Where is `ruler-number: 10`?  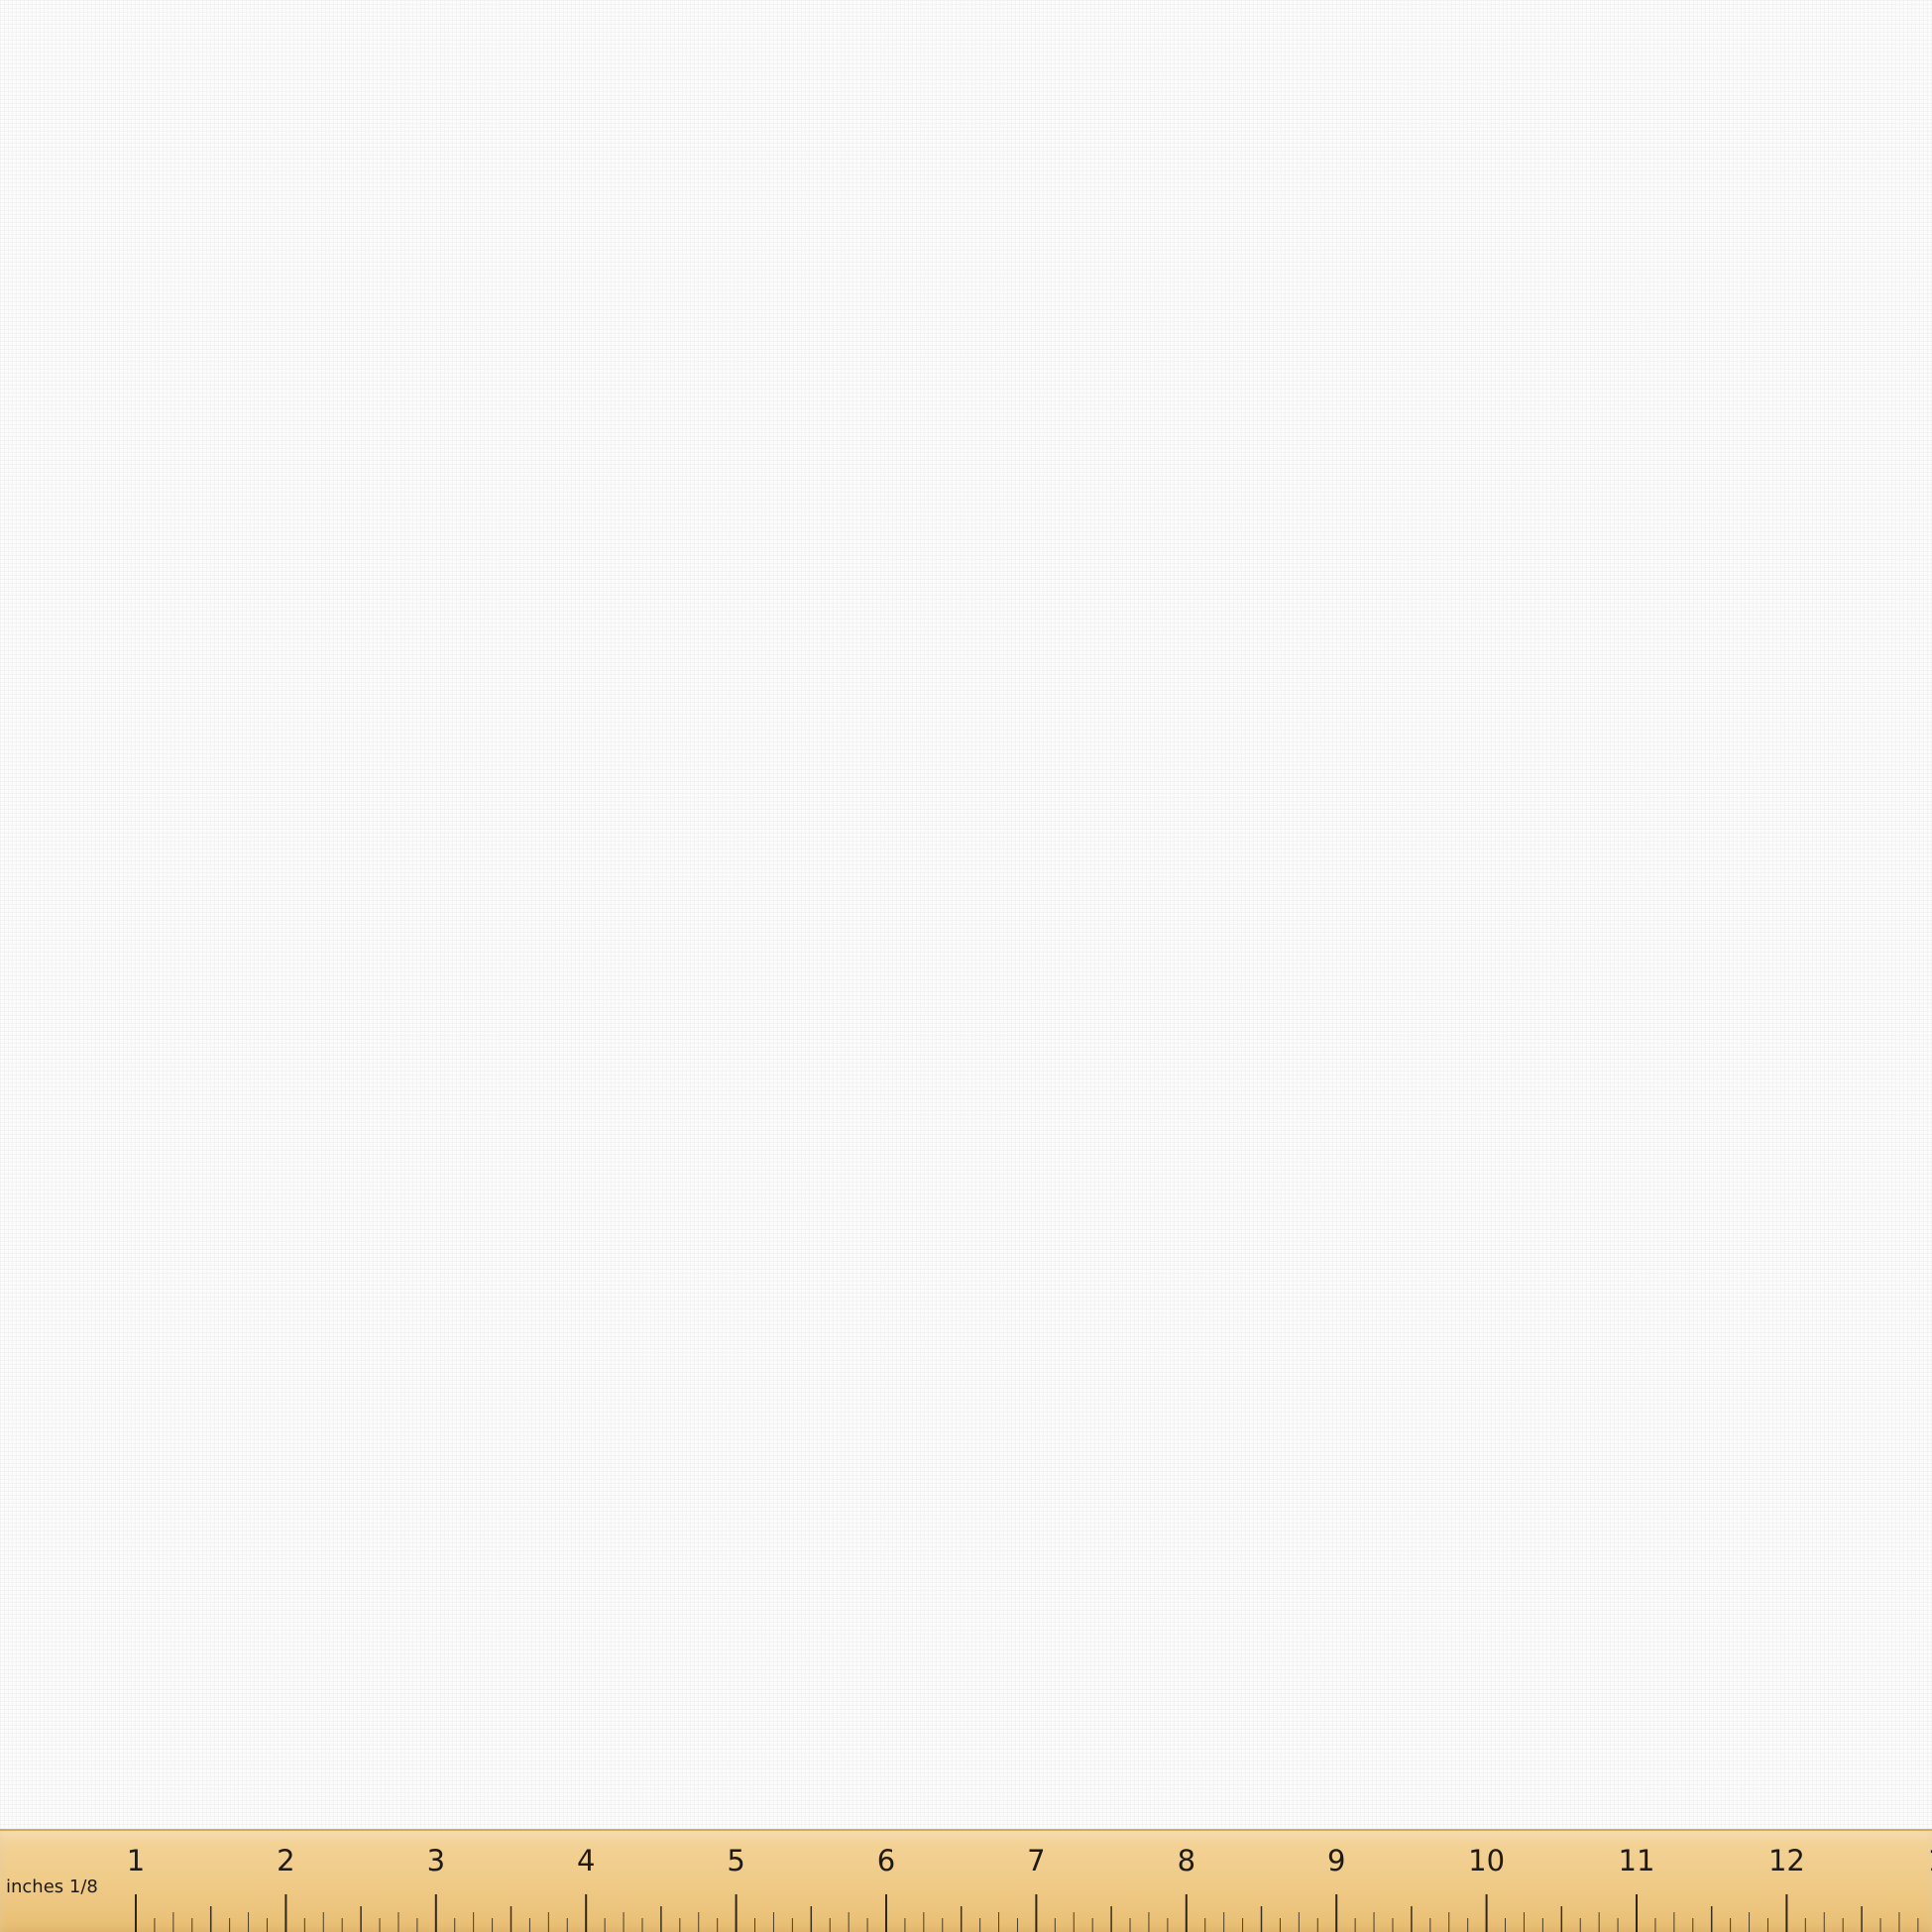
ruler-number: 10 is located at coordinates (1487, 1860).